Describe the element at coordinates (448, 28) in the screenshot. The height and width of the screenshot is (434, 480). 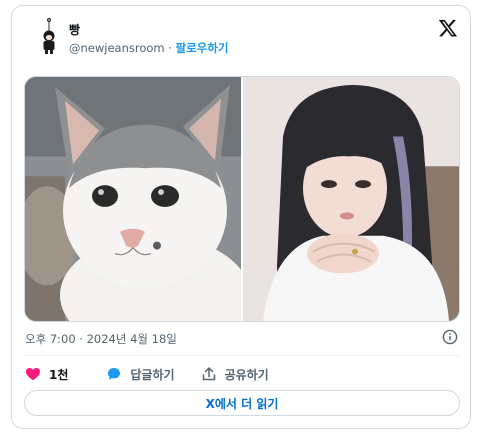
I see `x-logo-icon` at that location.